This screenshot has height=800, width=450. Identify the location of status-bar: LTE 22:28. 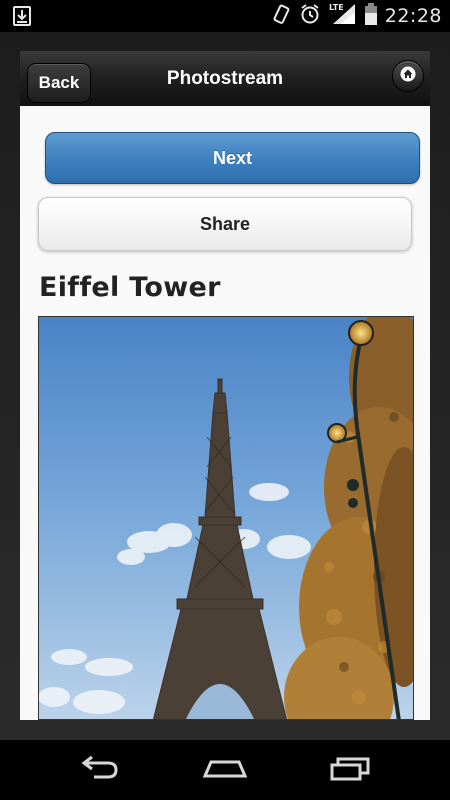
(225, 16).